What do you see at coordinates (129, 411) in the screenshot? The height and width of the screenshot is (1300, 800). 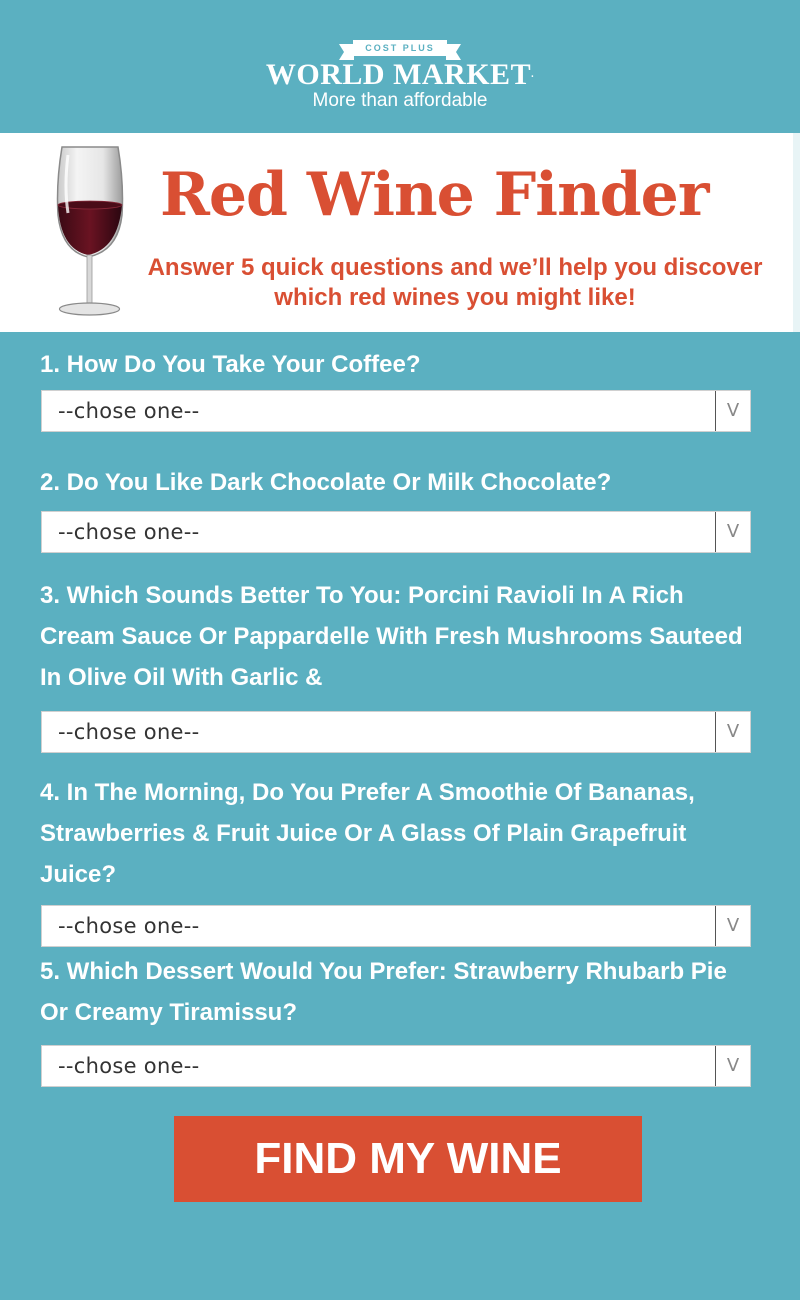 I see `question-1-selected-value: --chose one--` at bounding box center [129, 411].